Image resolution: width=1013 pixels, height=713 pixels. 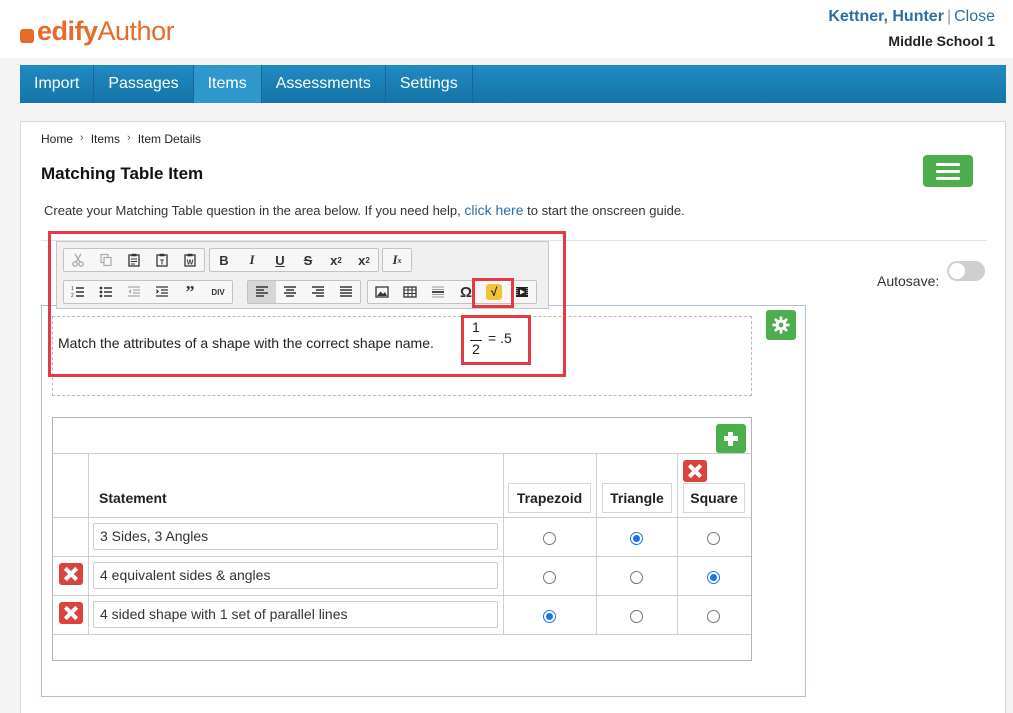 What do you see at coordinates (105, 139) in the screenshot?
I see `breadcrumb-items: Items` at bounding box center [105, 139].